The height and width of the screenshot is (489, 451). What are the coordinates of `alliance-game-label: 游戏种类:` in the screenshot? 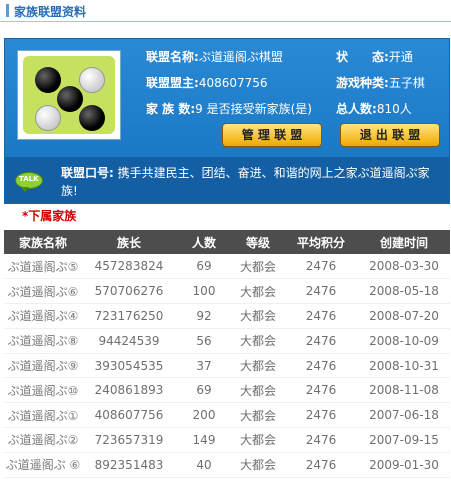 It's located at (362, 83).